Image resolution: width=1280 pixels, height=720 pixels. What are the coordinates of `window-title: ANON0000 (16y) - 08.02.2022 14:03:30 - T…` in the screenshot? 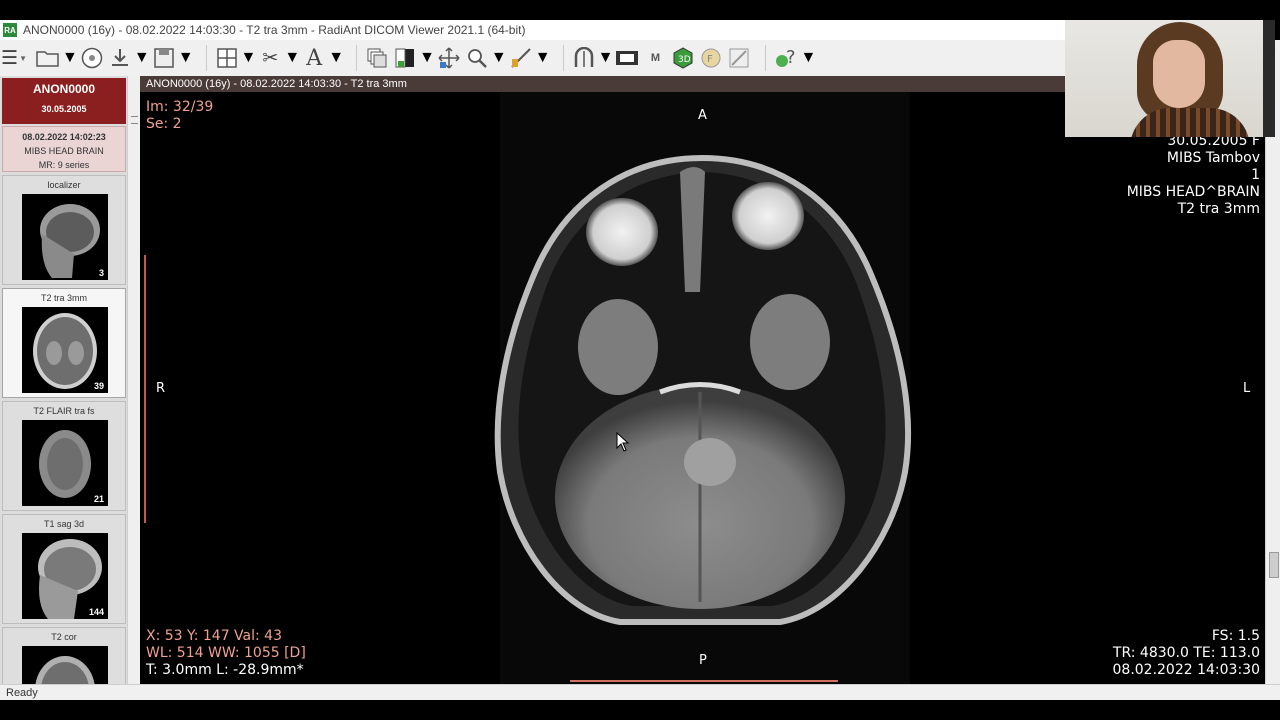 It's located at (274, 30).